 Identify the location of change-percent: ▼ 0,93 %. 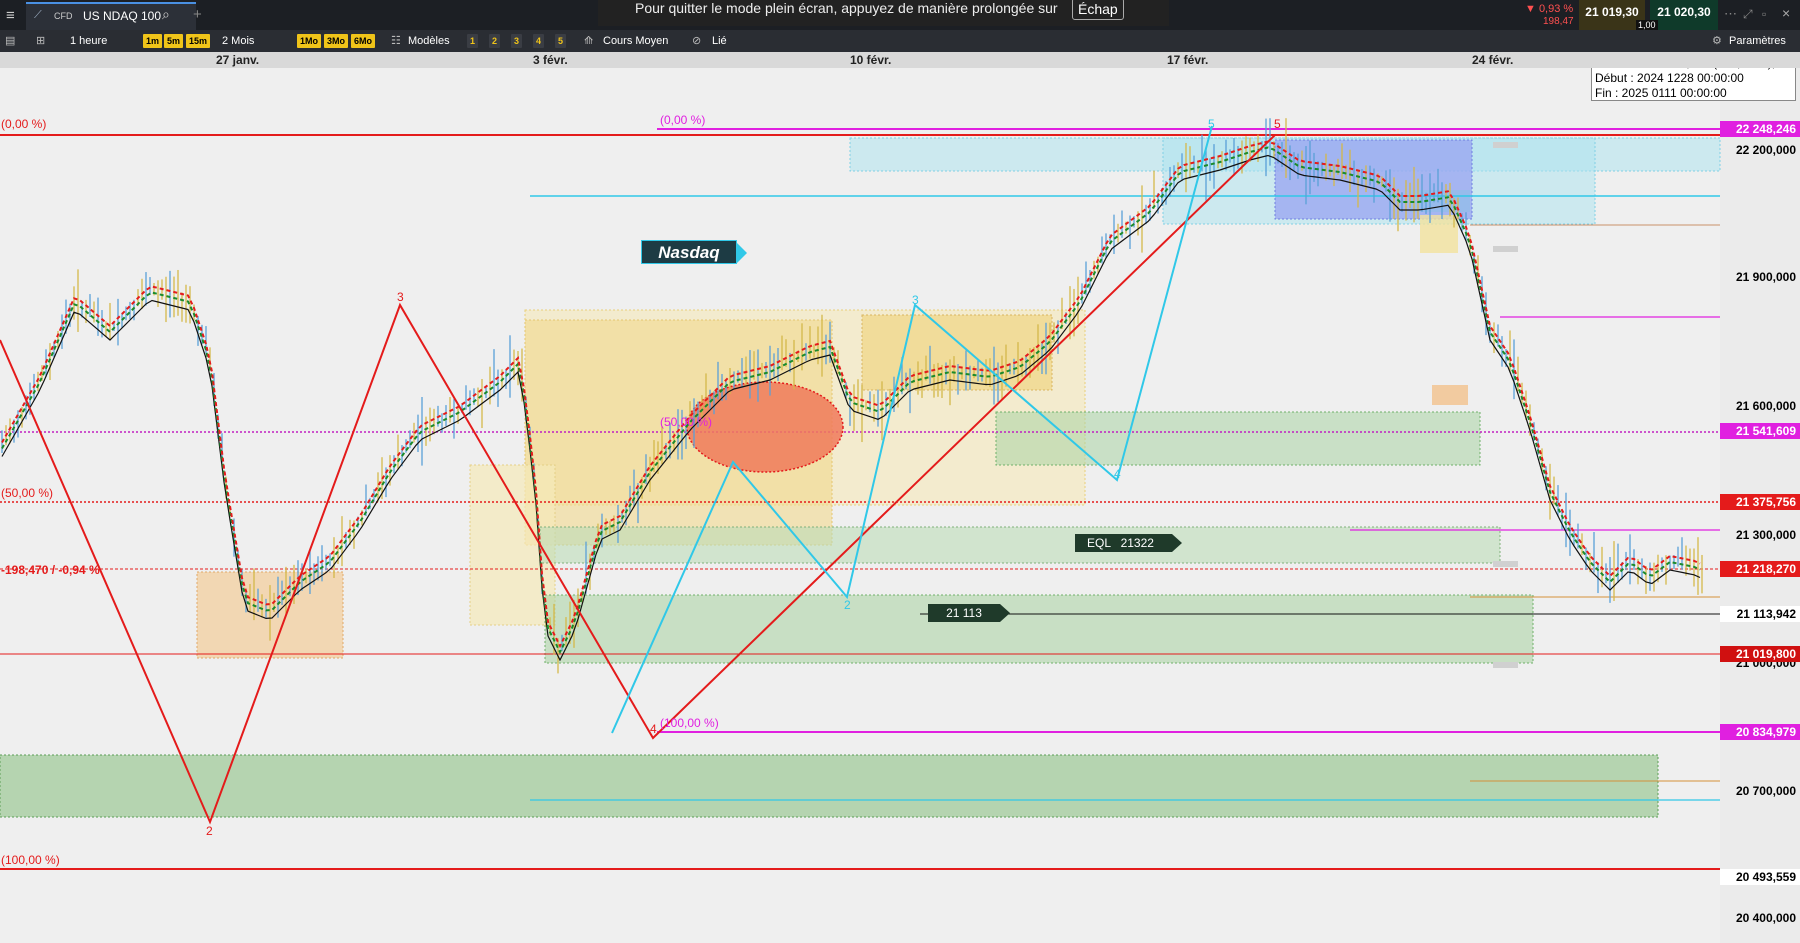
(1549, 9).